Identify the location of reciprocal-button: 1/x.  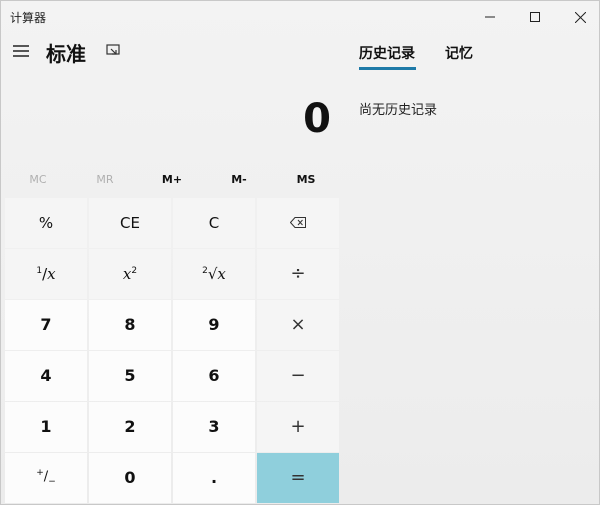
(46, 274).